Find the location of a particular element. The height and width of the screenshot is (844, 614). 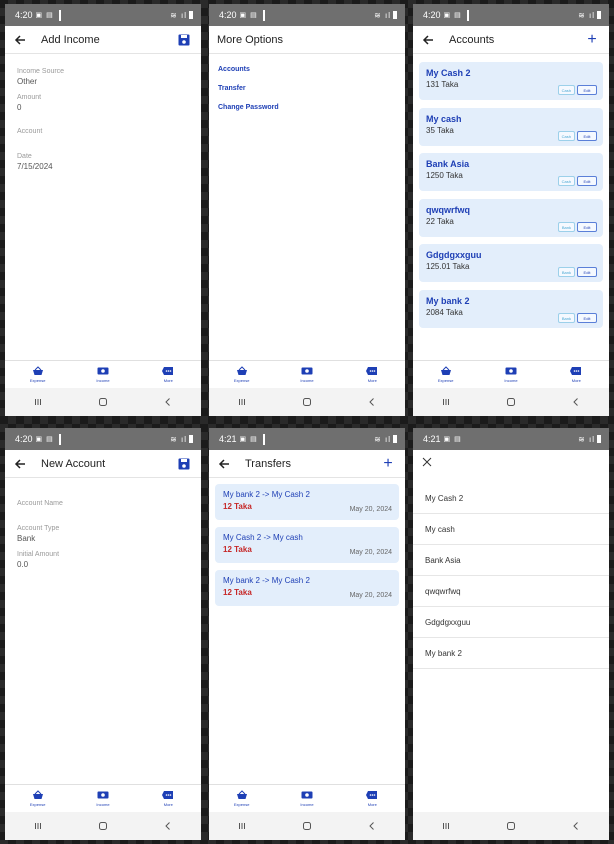

account-card: Gdgdgxxguu 125.01 Taka Bank Edit is located at coordinates (511, 263).